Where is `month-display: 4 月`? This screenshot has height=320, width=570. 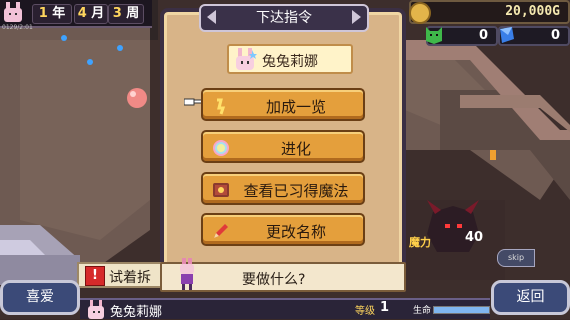
month-display: 4 月 is located at coordinates (91, 14).